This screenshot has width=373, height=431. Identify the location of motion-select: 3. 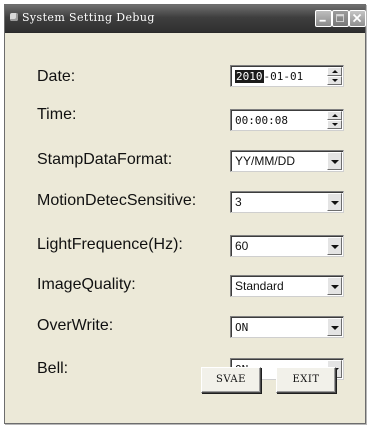
(287, 202).